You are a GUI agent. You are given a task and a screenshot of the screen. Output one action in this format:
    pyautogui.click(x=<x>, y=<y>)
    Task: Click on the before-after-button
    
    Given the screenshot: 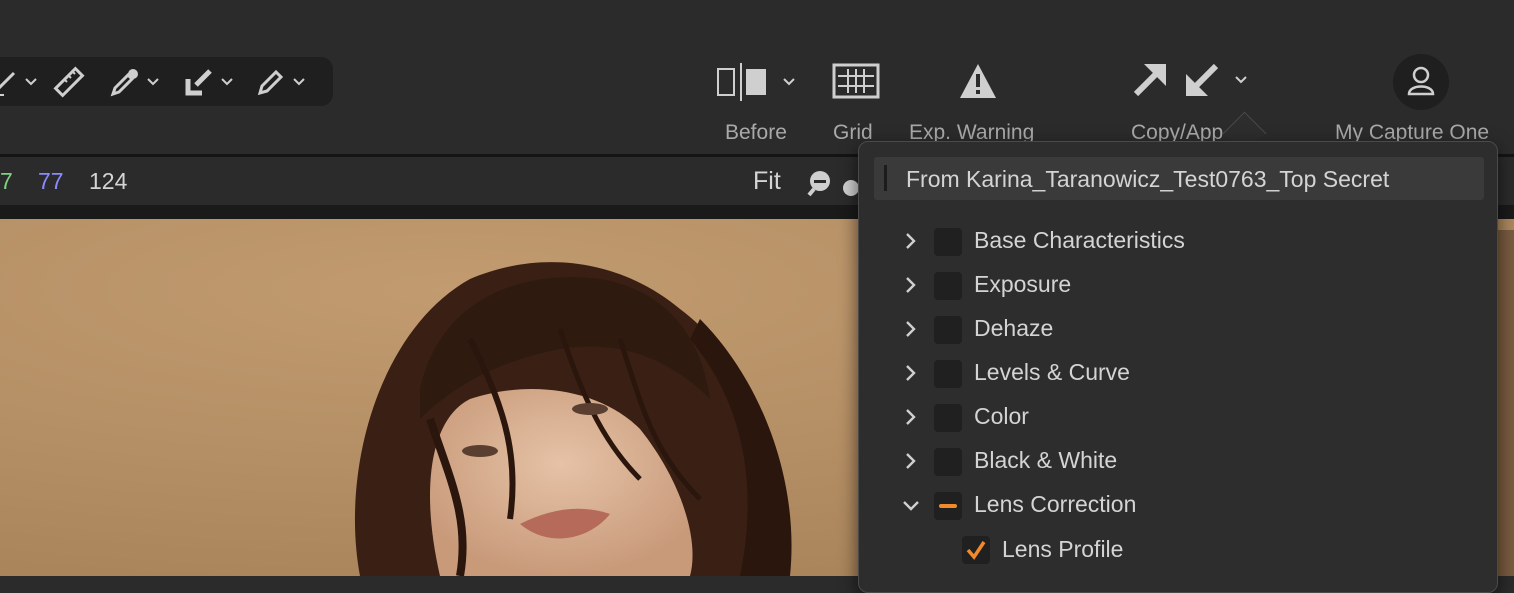 What is the action you would take?
    pyautogui.click(x=756, y=82)
    